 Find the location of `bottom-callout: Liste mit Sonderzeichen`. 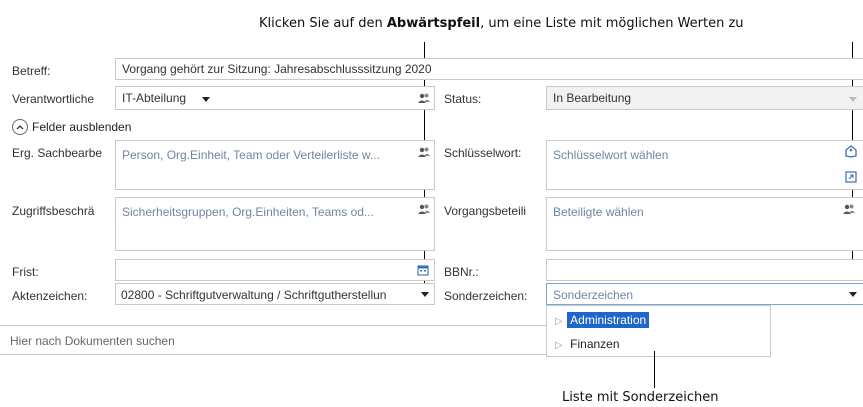

bottom-callout: Liste mit Sonderzeichen is located at coordinates (640, 397).